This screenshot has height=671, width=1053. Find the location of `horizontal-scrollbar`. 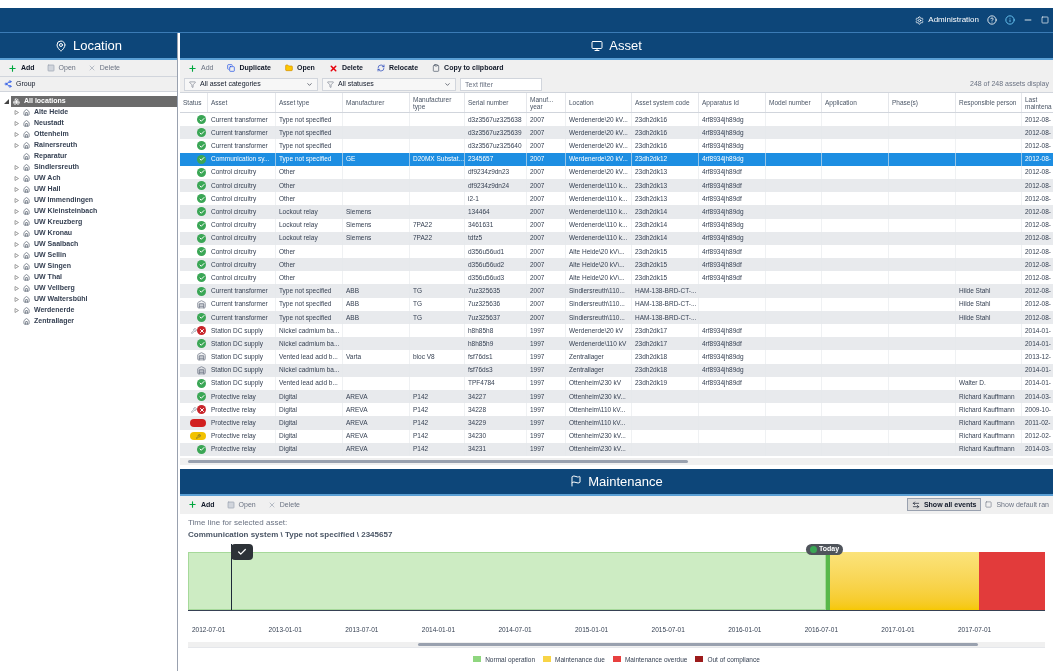

horizontal-scrollbar is located at coordinates (616, 461).